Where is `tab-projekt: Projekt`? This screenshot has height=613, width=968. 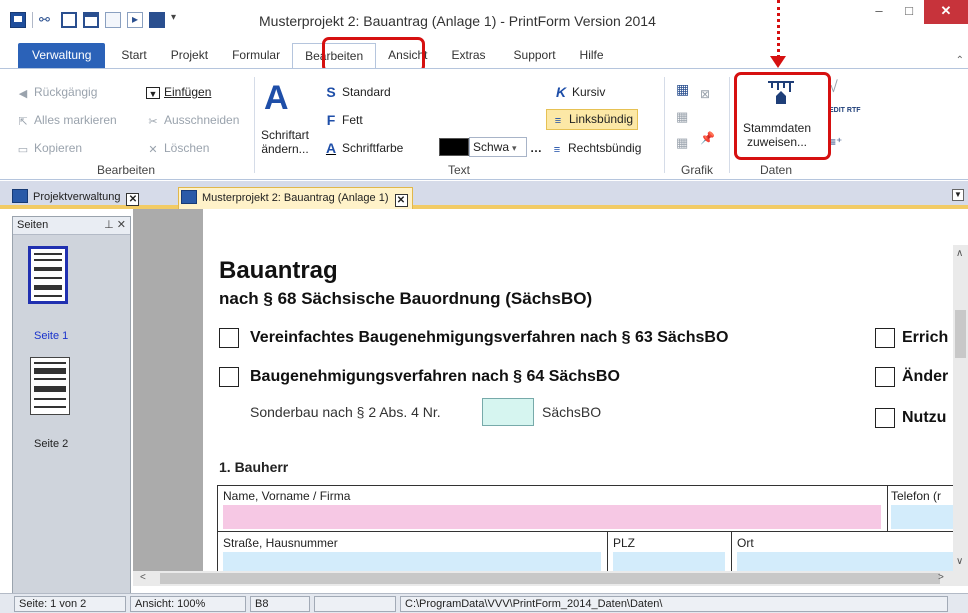 tab-projekt: Projekt is located at coordinates (189, 56).